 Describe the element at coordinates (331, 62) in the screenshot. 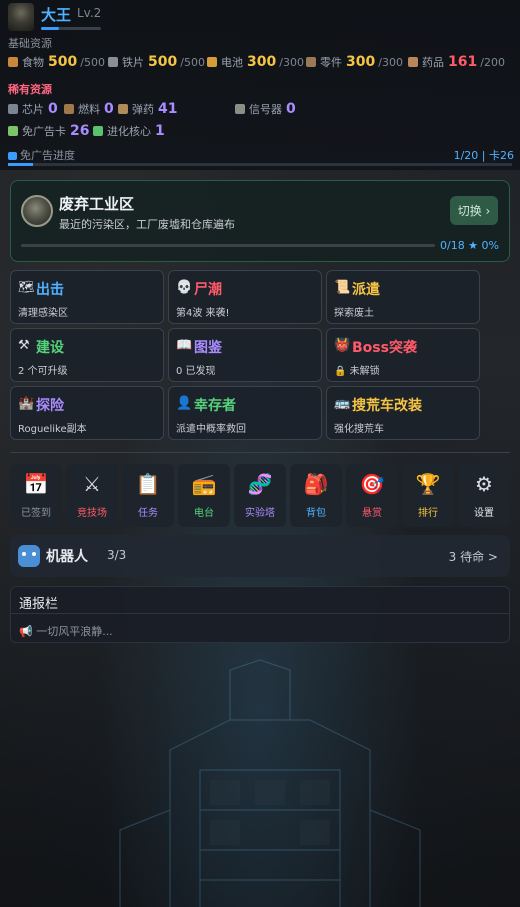

I see `resource-label: 零件` at that location.